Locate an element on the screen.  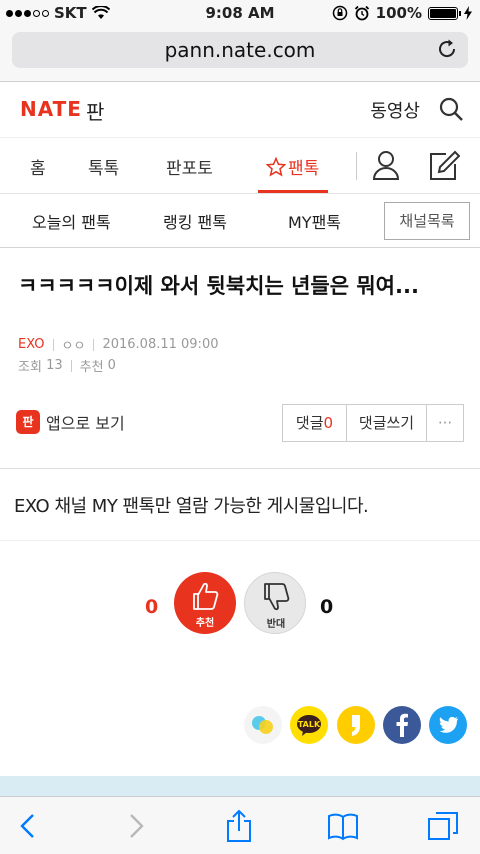
thumbs-down-icon is located at coordinates (277, 597).